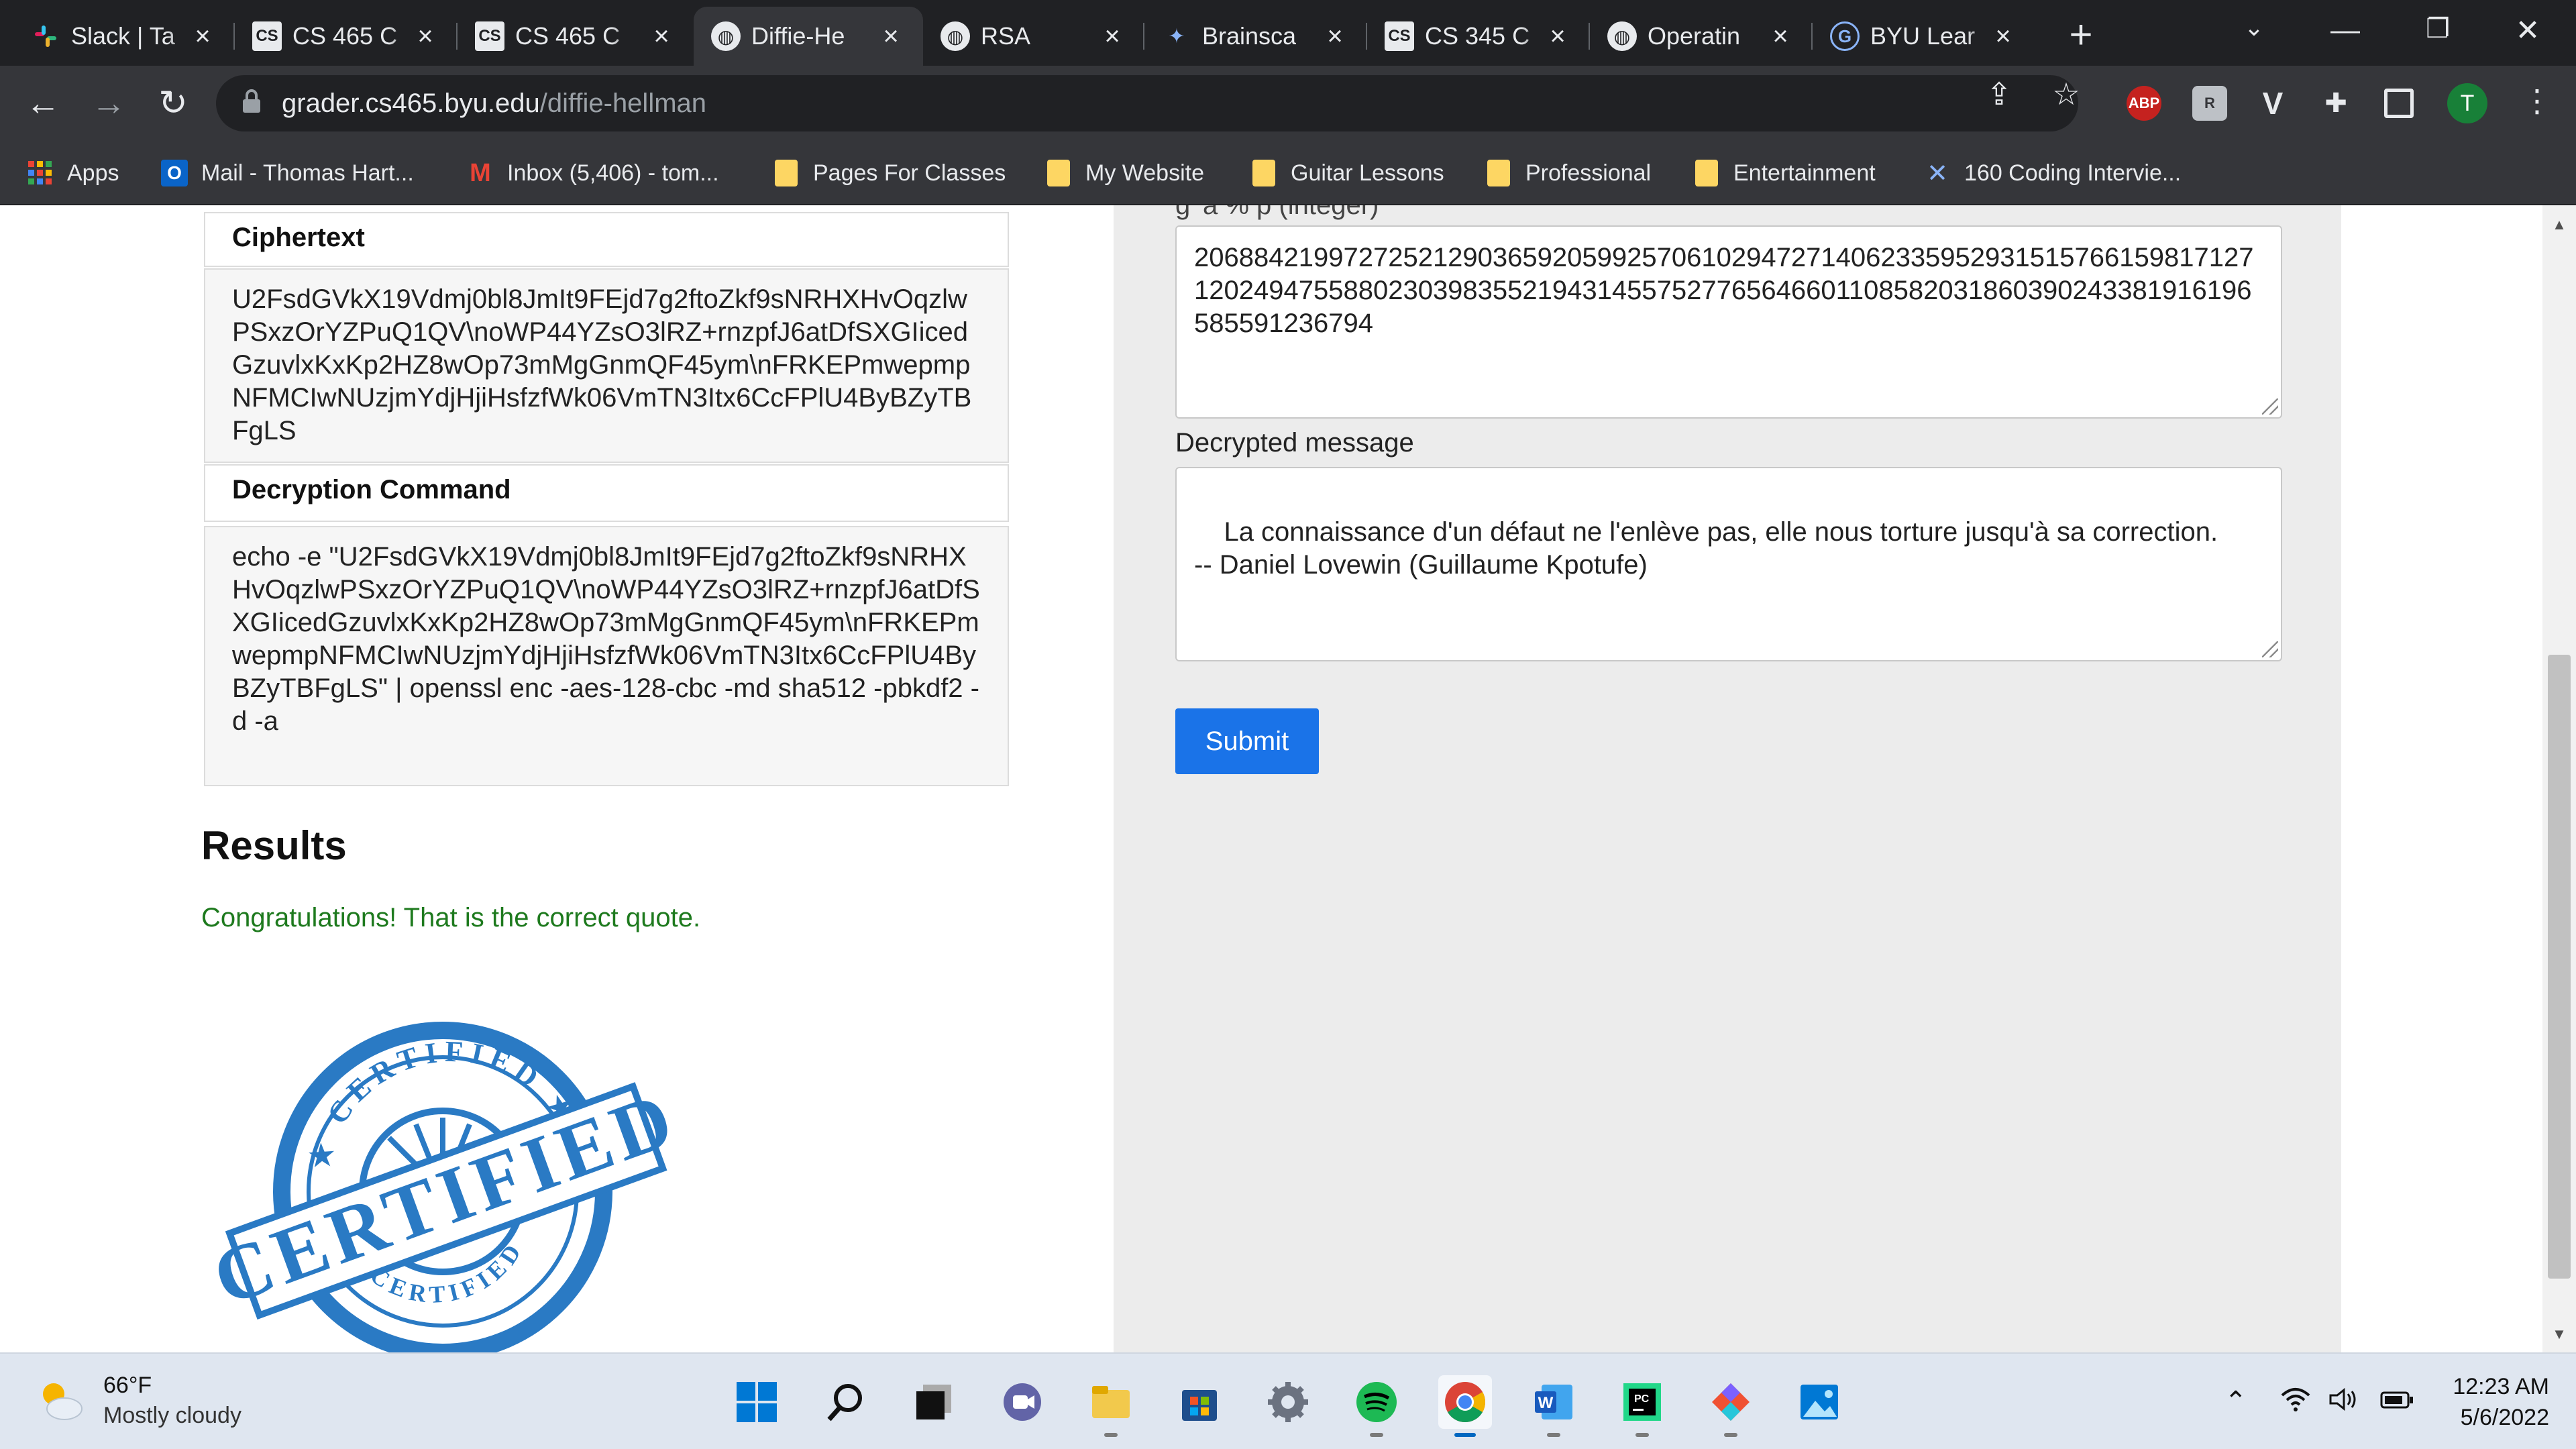 Image resolution: width=2576 pixels, height=1449 pixels. I want to click on tab-cs465-b: CS CS 465 C ×, so click(576, 36).